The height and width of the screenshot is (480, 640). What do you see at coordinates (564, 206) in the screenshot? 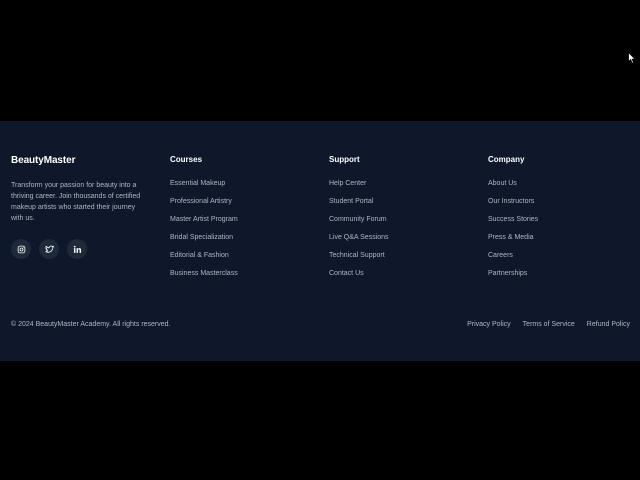
I see `company-link-our-instructors: Our Instructors` at bounding box center [564, 206].